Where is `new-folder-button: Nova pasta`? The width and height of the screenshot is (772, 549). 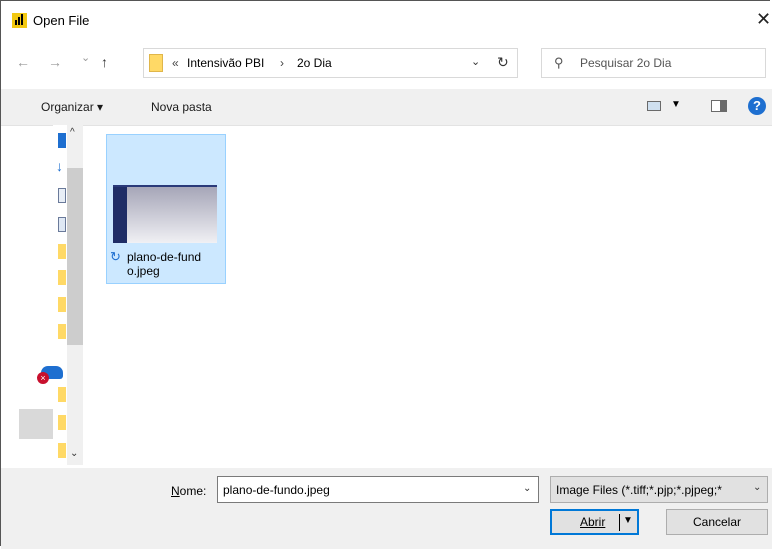
new-folder-button: Nova pasta is located at coordinates (181, 107).